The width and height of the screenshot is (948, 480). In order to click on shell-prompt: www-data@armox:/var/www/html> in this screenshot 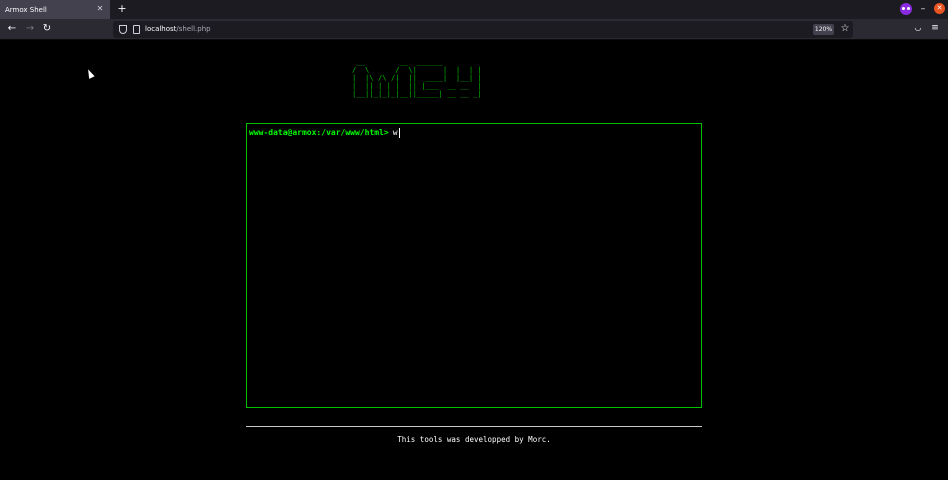, I will do `click(319, 132)`.